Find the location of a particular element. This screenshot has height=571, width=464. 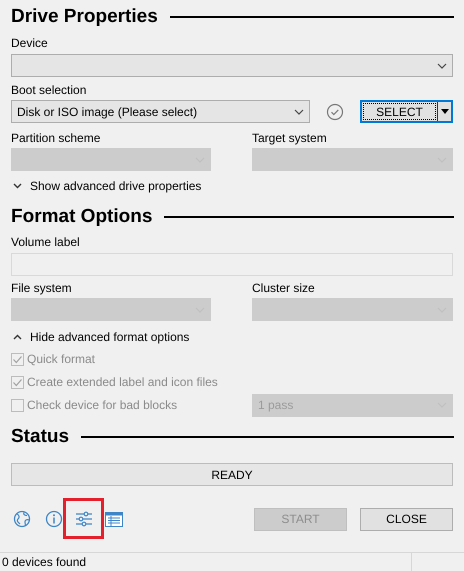

table-icon is located at coordinates (114, 519).